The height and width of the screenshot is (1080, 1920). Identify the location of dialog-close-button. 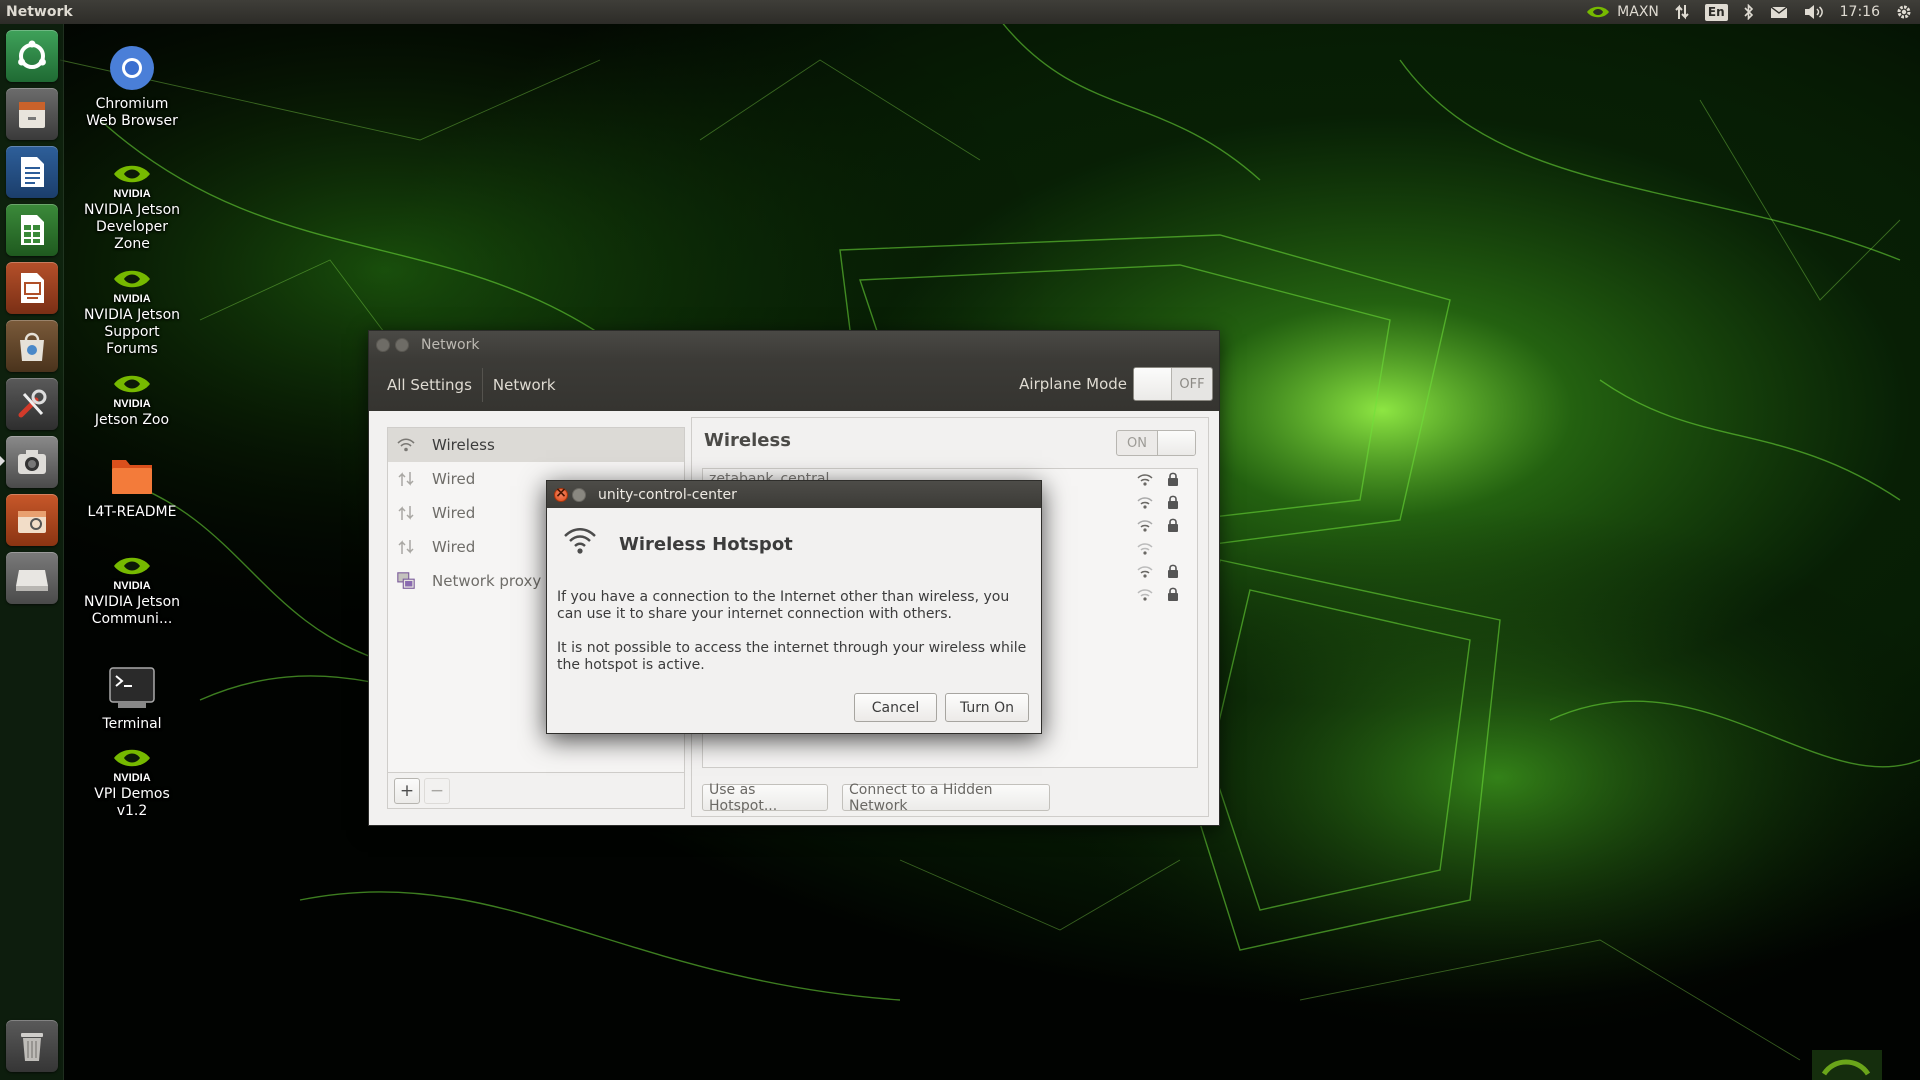
(561, 493).